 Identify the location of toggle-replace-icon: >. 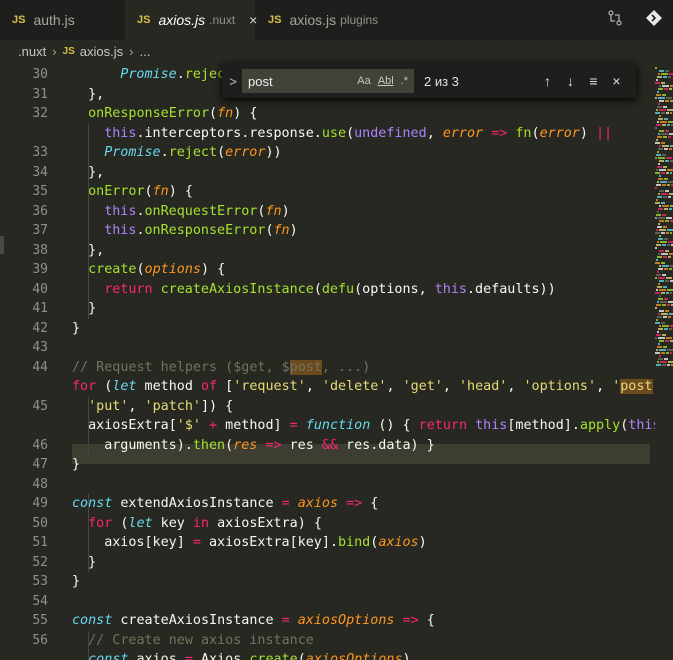
(233, 81).